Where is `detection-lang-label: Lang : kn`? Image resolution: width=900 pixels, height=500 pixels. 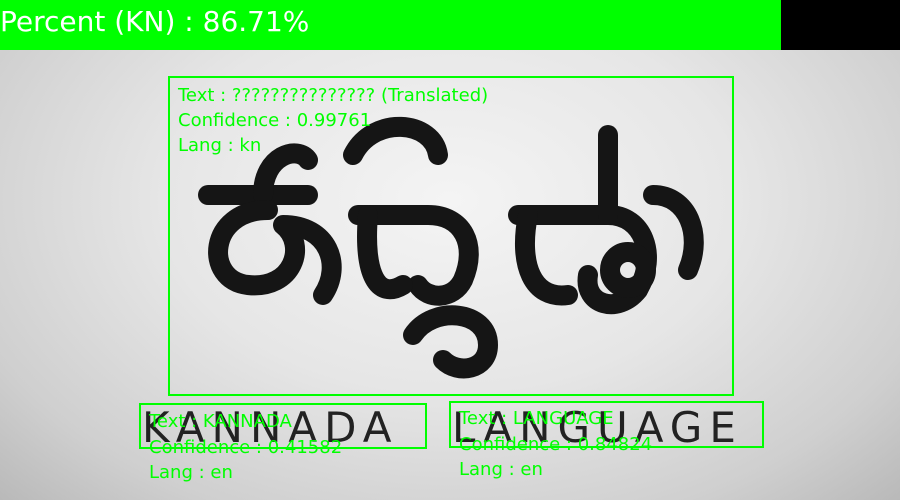 detection-lang-label: Lang : kn is located at coordinates (220, 145).